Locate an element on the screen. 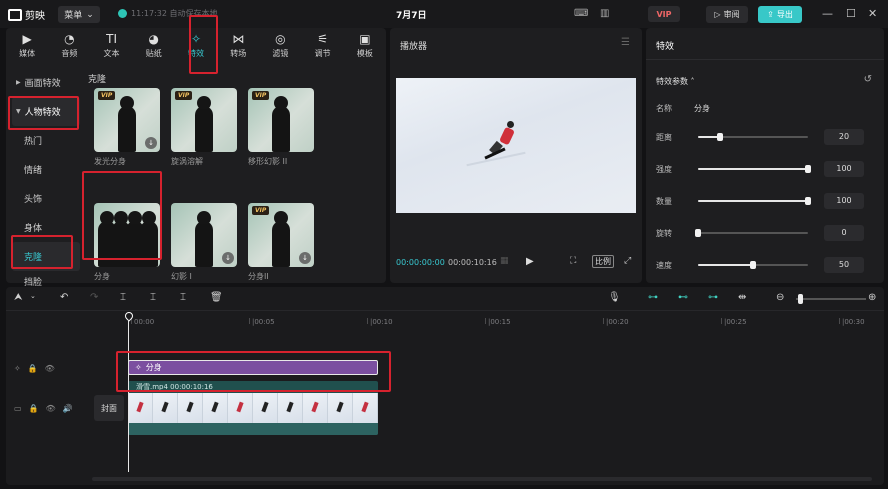 The image size is (888, 489). project-title: 7月7日 is located at coordinates (411, 16).